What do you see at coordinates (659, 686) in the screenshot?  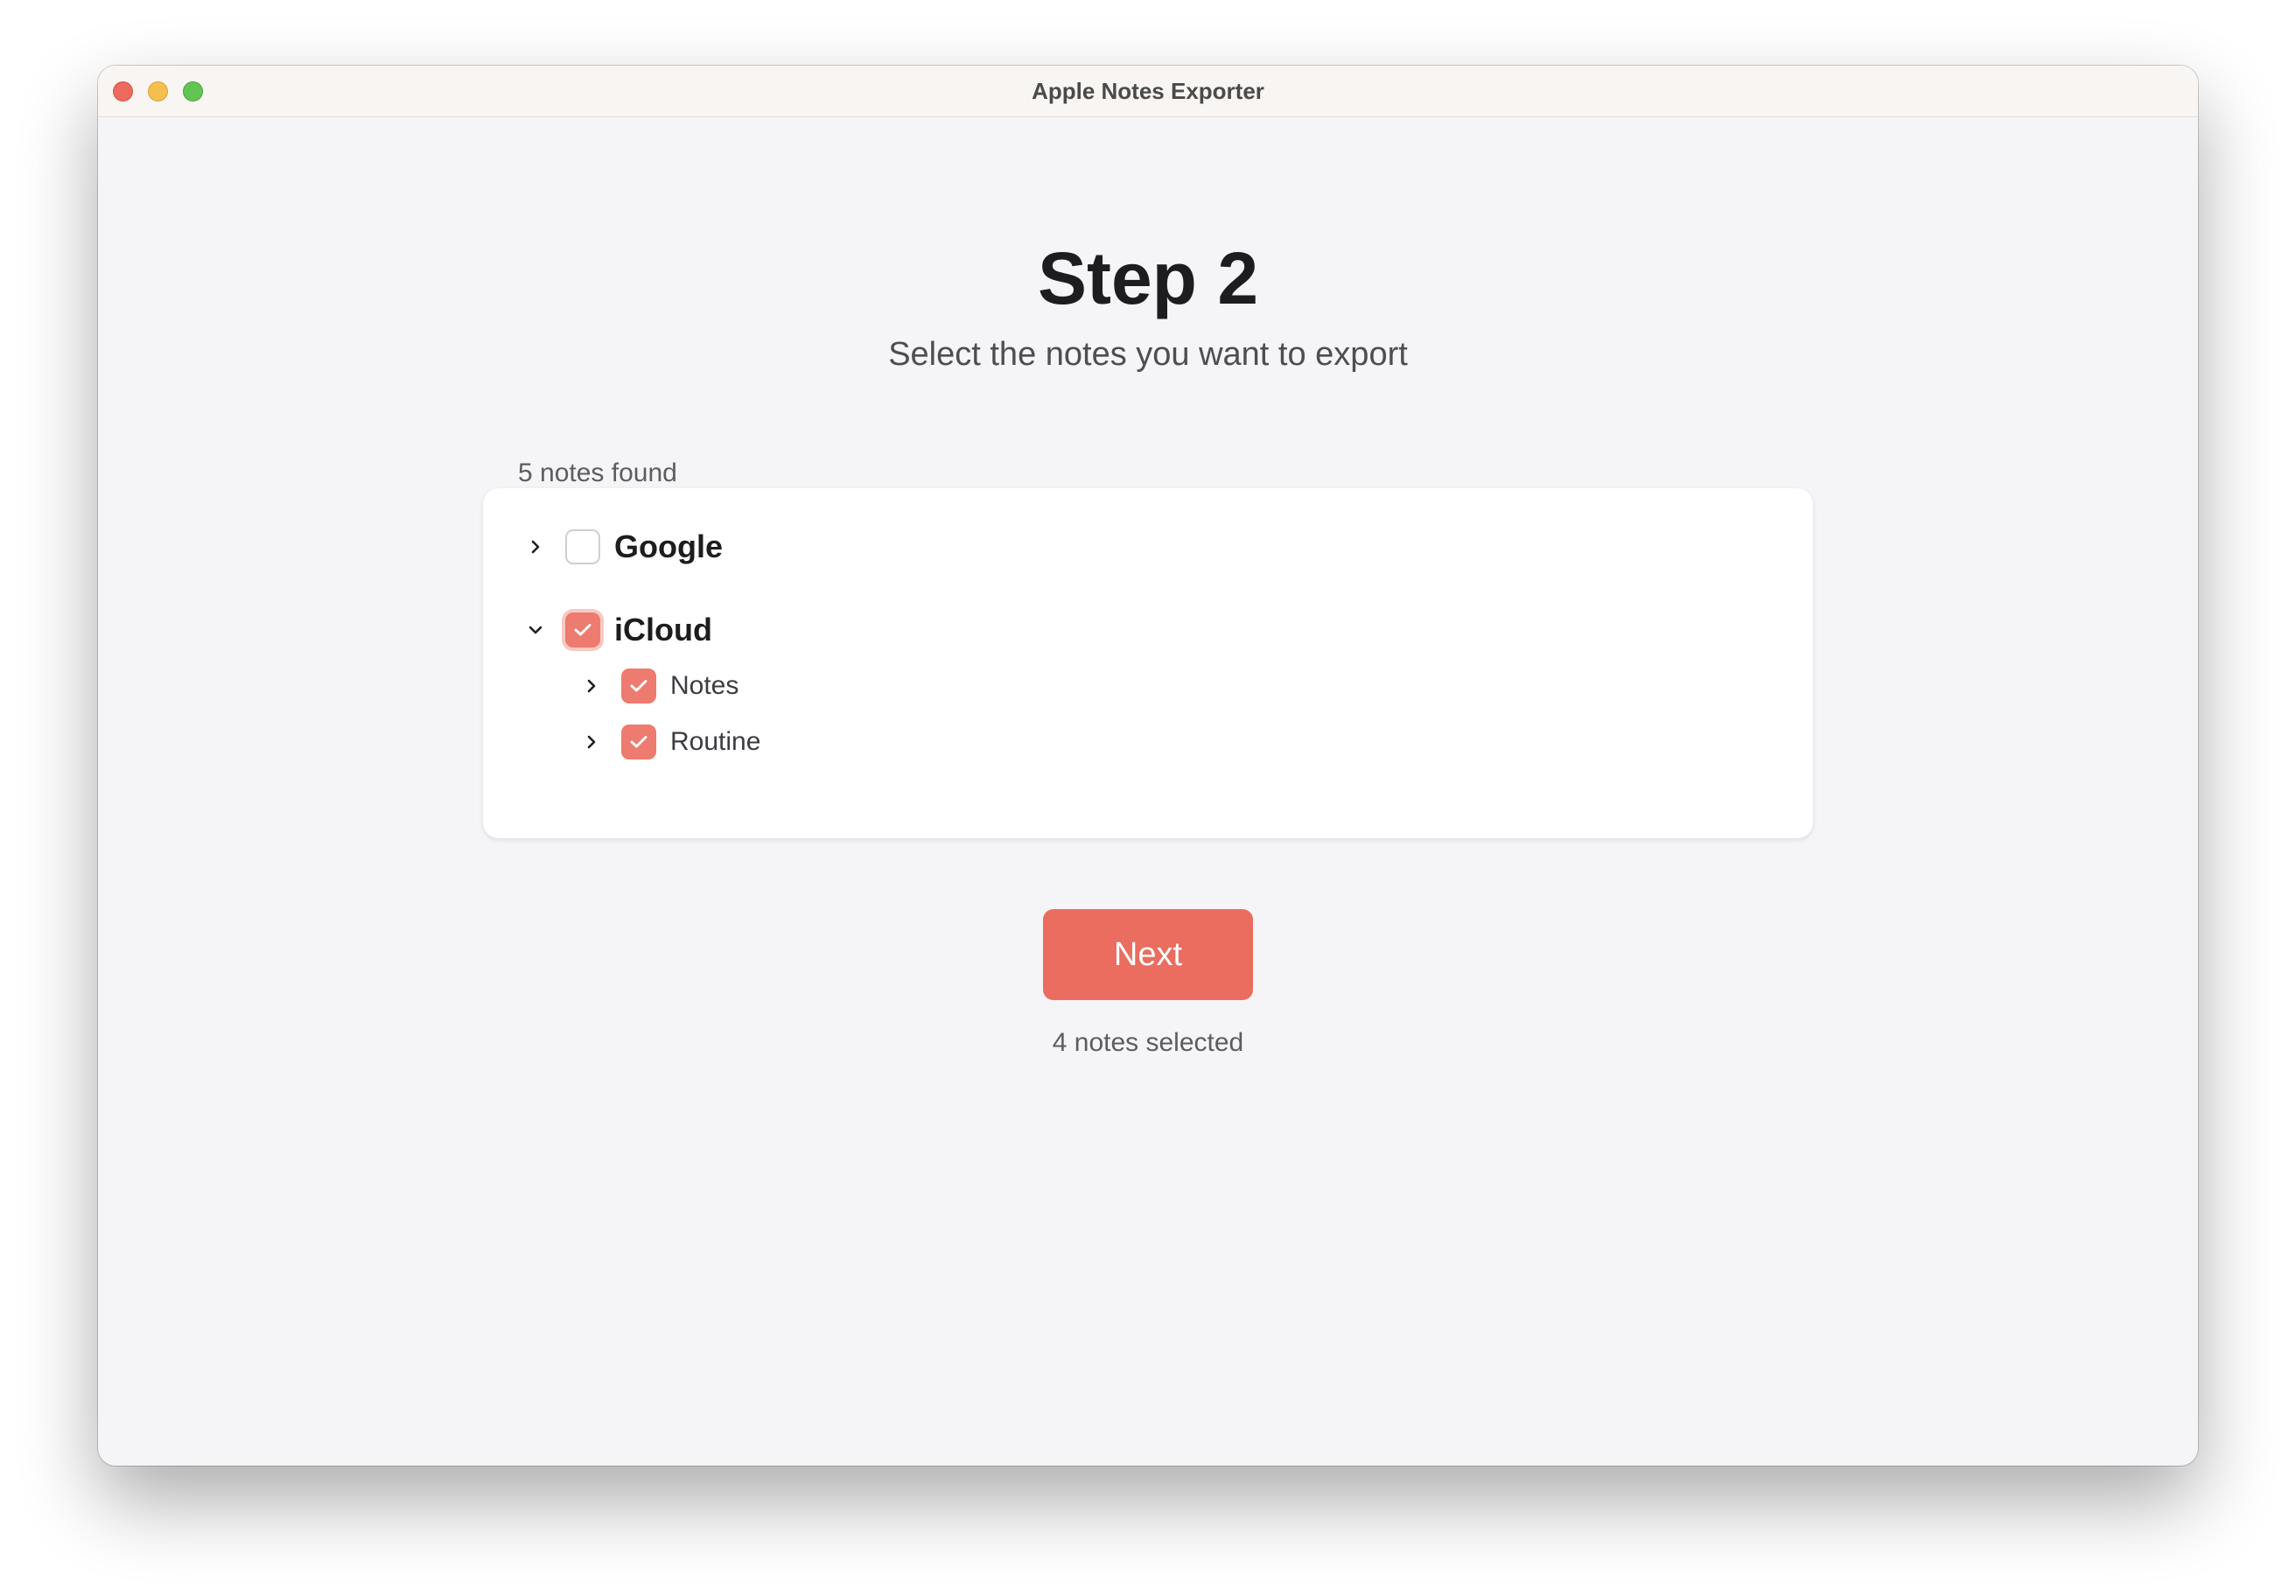 I see `tree-item-notes: Notes` at bounding box center [659, 686].